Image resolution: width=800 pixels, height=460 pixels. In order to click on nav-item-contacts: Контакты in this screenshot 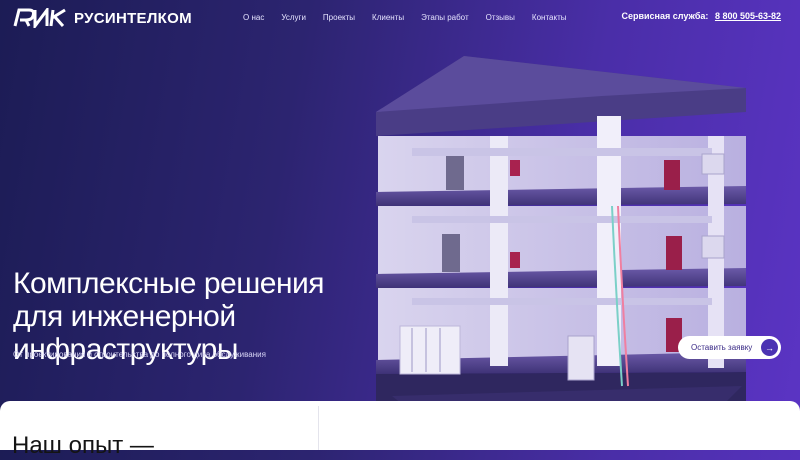, I will do `click(549, 17)`.